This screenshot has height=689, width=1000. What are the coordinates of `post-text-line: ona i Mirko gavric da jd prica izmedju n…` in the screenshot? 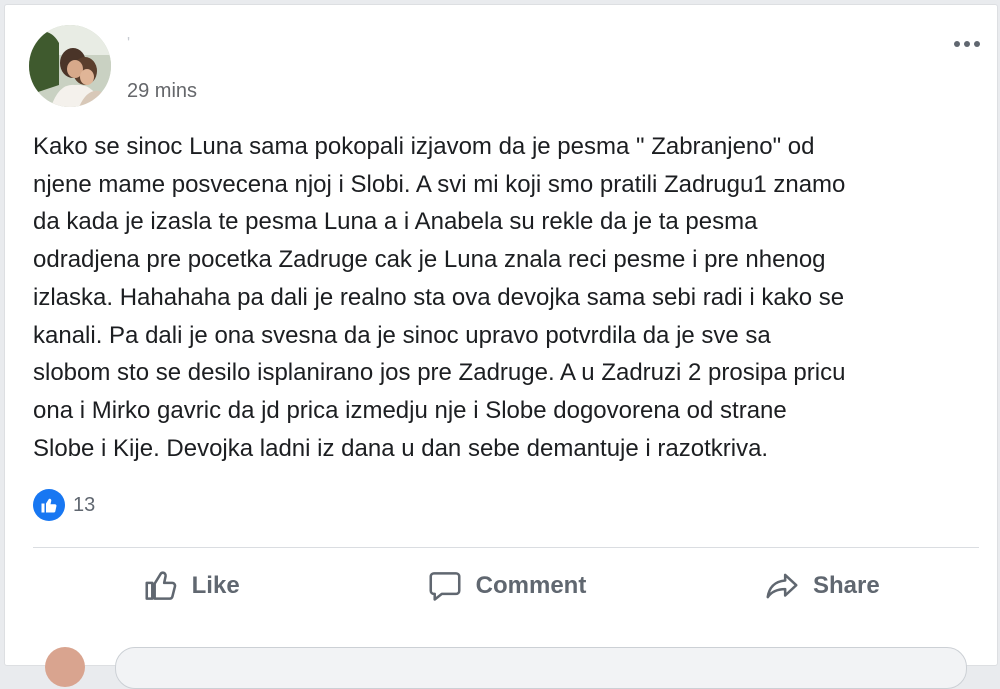 It's located at (410, 410).